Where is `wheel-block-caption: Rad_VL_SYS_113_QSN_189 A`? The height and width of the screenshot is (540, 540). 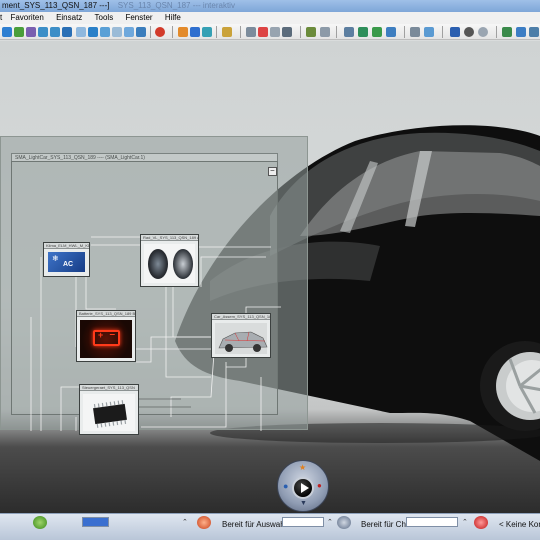 wheel-block-caption: Rad_VL_SYS_113_QSN_189 A is located at coordinates (169, 238).